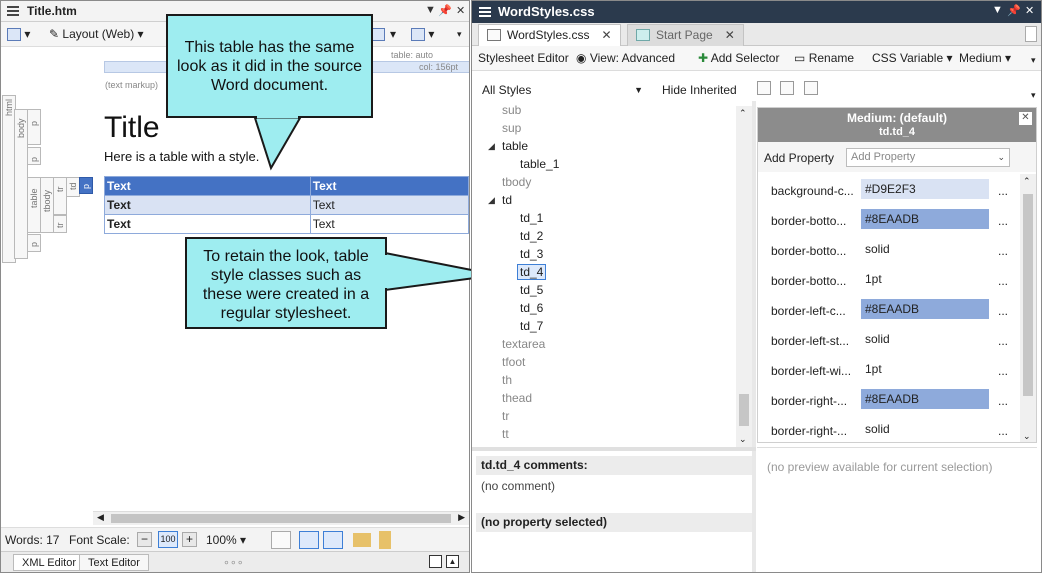  What do you see at coordinates (513, 362) in the screenshot?
I see `tree-item: tfoot` at bounding box center [513, 362].